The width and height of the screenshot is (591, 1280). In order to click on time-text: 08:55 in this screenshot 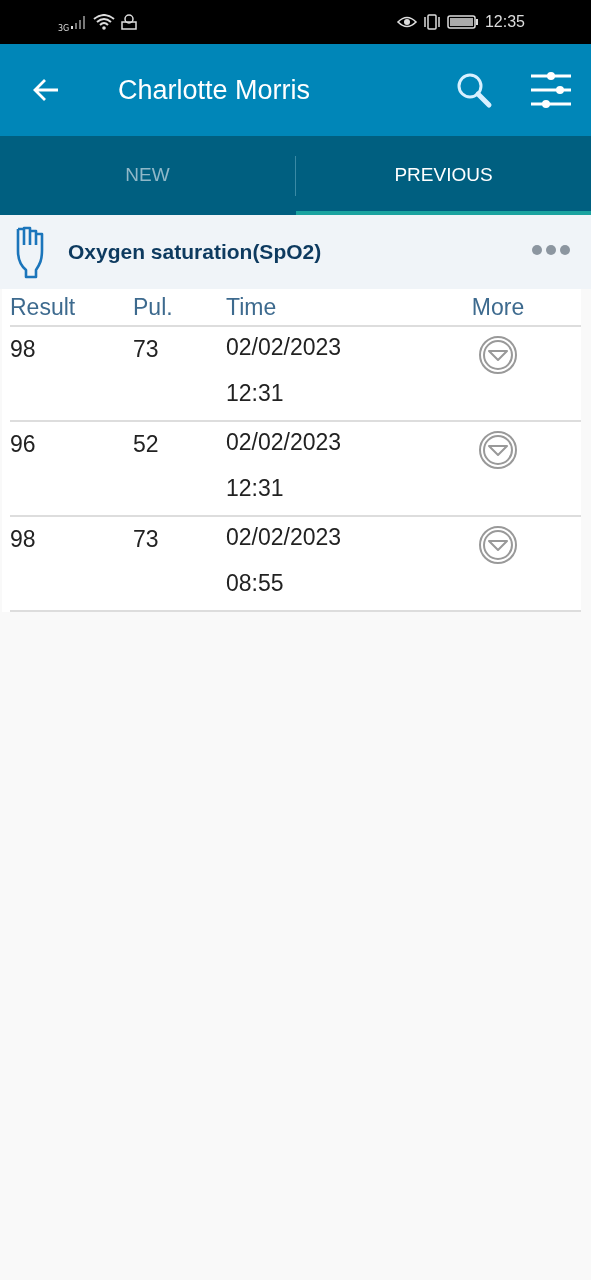, I will do `click(255, 583)`.